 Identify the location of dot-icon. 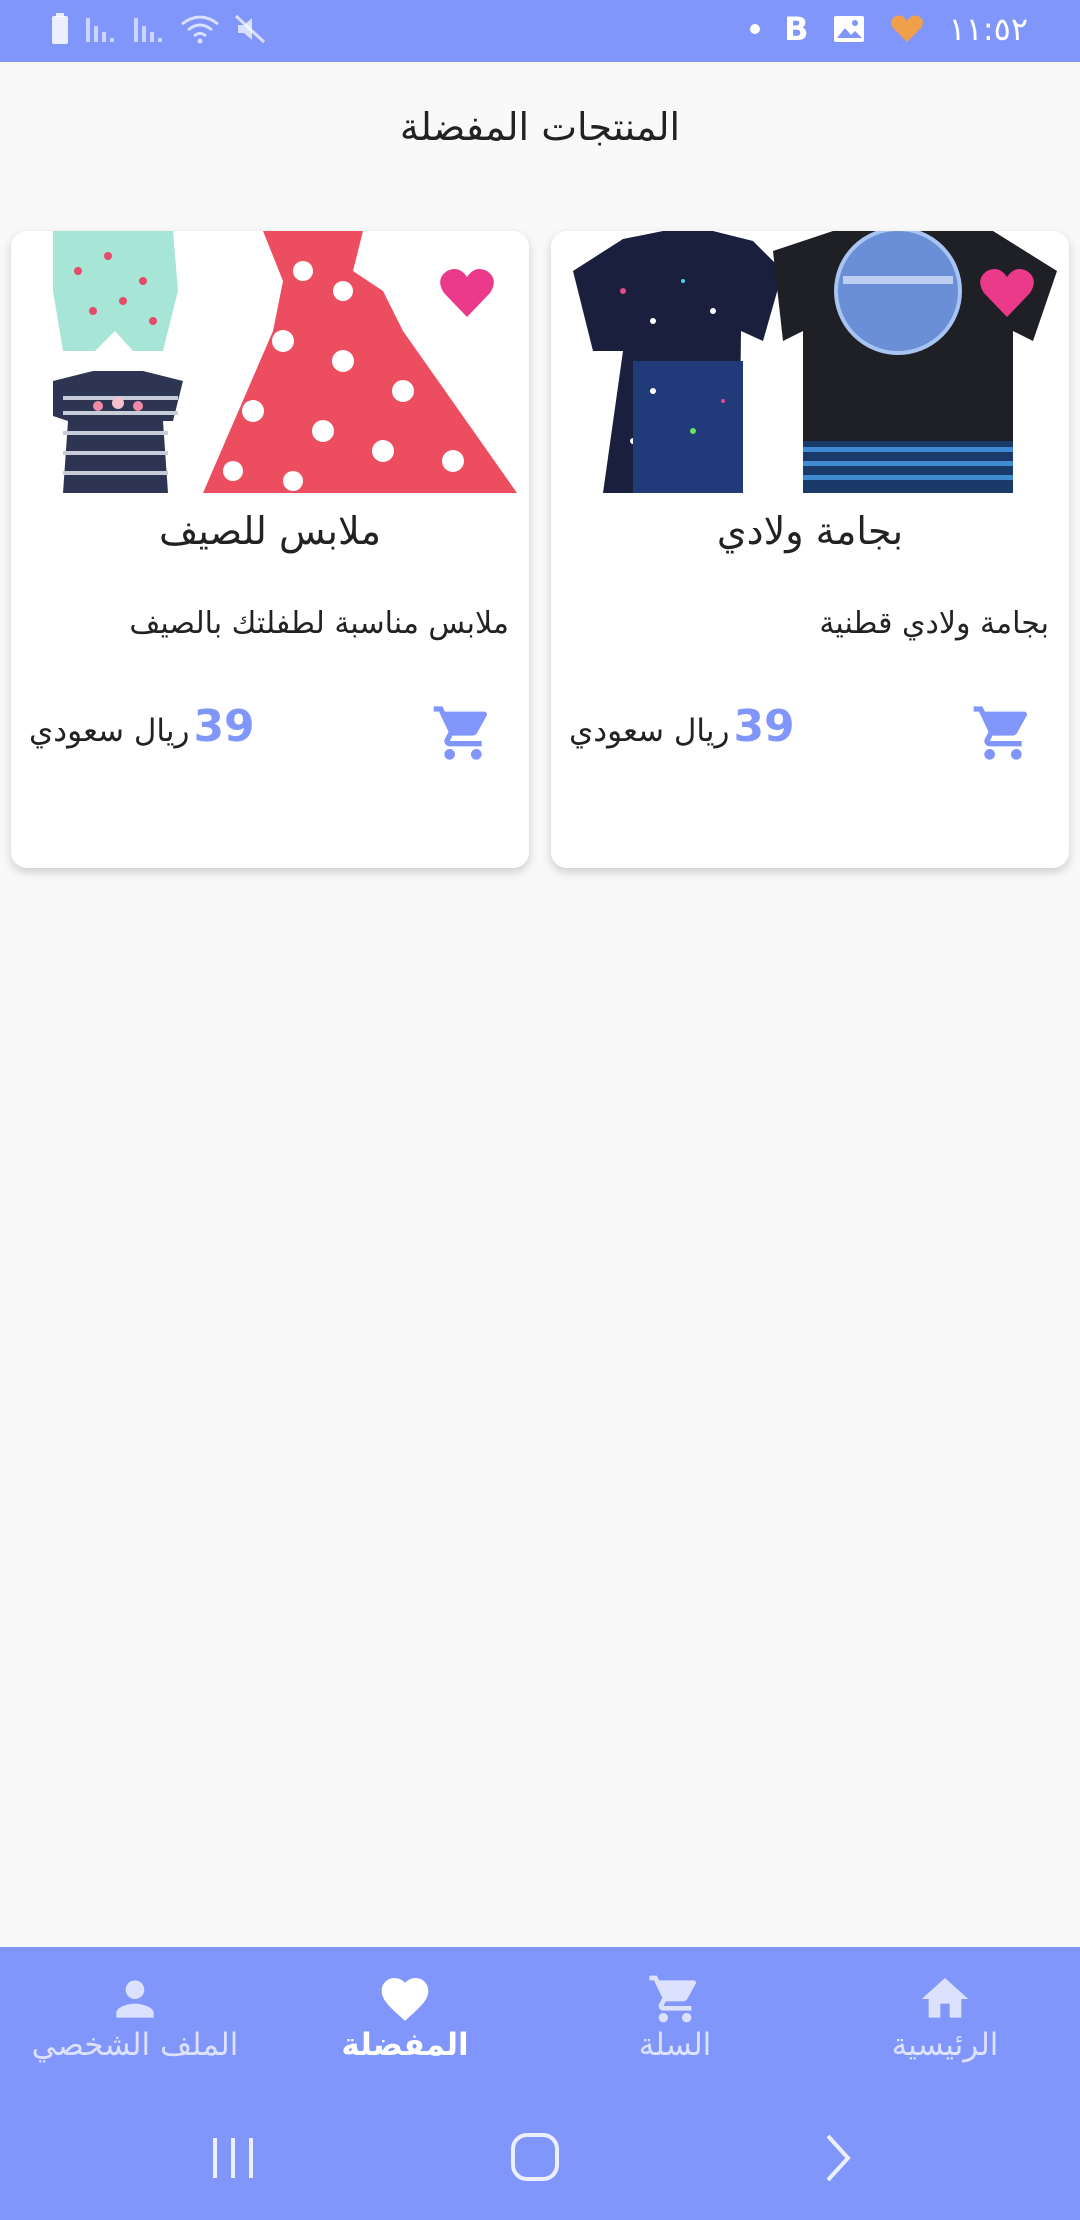
(755, 29).